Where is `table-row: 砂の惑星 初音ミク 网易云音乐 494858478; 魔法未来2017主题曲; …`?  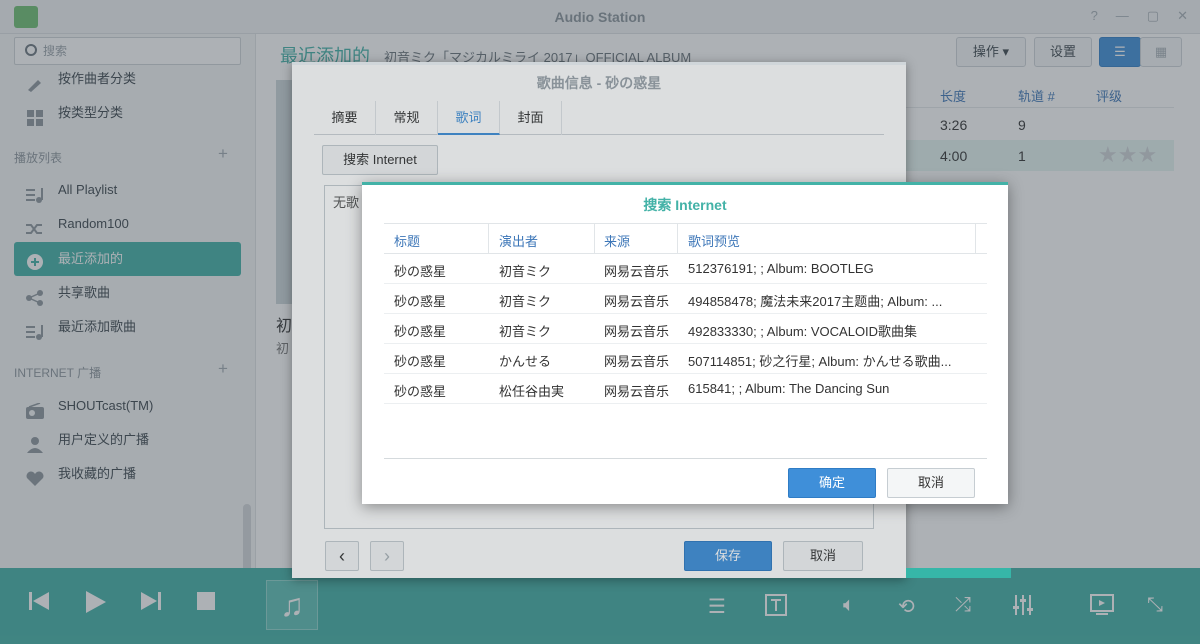 table-row: 砂の惑星 初音ミク 网易云音乐 494858478; 魔法未来2017主题曲; … is located at coordinates (685, 299).